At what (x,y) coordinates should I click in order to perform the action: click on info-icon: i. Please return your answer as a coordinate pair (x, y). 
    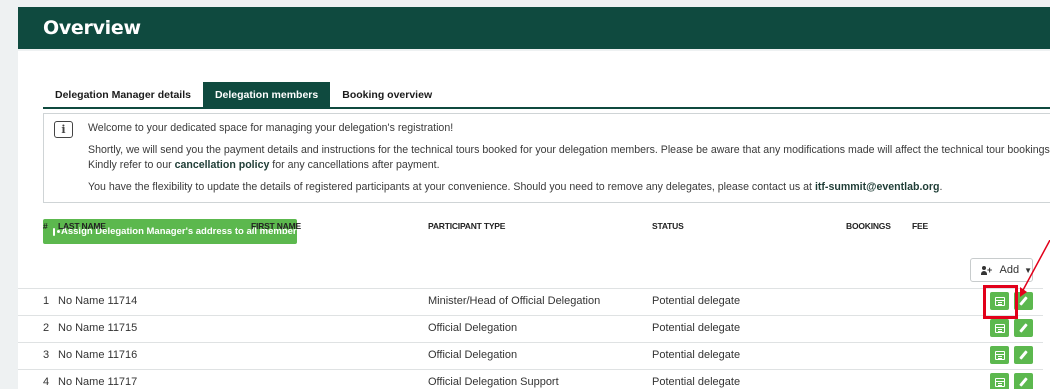
    Looking at the image, I should click on (63, 129).